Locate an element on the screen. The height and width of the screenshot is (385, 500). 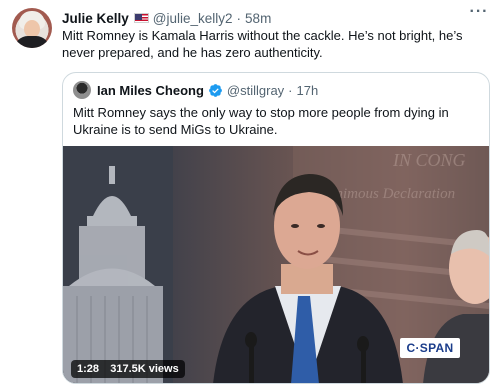
video-views: 317.5K views is located at coordinates (144, 369).